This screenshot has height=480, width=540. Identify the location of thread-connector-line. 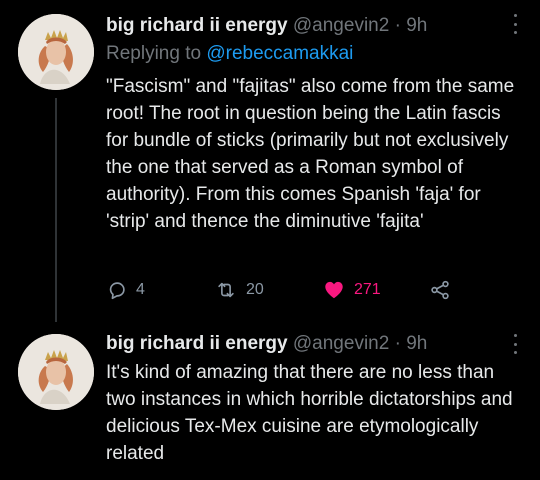
(56, 210).